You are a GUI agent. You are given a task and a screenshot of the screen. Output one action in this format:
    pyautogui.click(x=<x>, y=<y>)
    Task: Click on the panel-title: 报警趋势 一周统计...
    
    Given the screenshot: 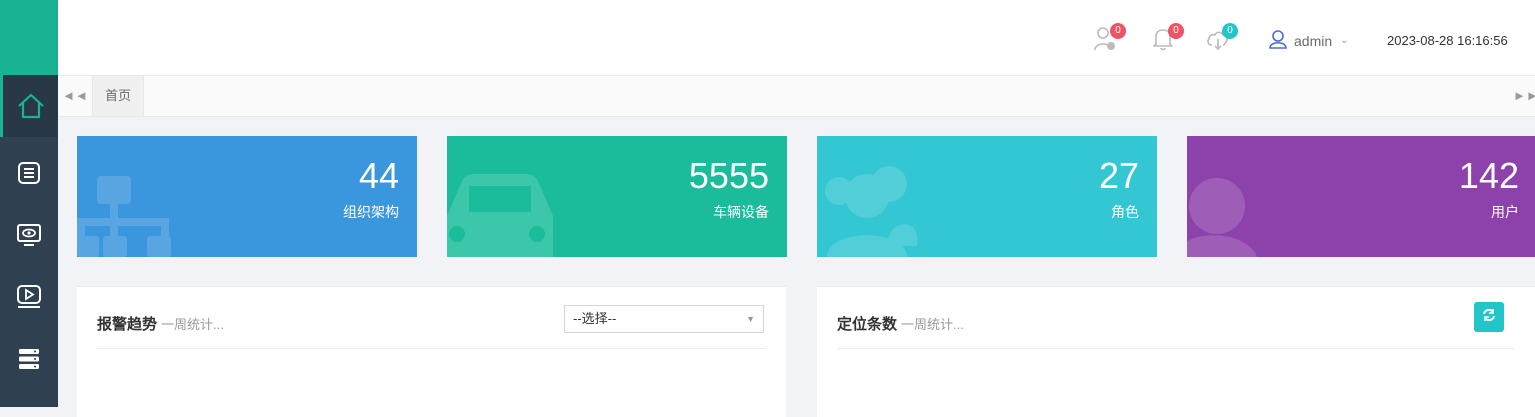 What is the action you would take?
    pyautogui.click(x=160, y=323)
    